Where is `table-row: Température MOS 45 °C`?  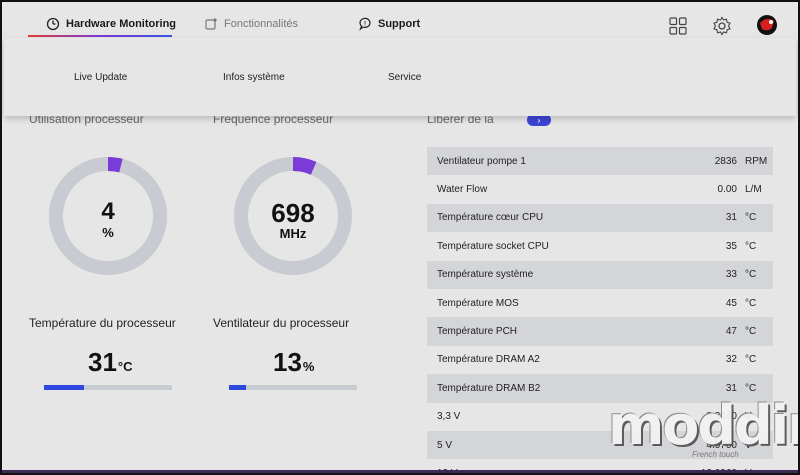 table-row: Température MOS 45 °C is located at coordinates (600, 303).